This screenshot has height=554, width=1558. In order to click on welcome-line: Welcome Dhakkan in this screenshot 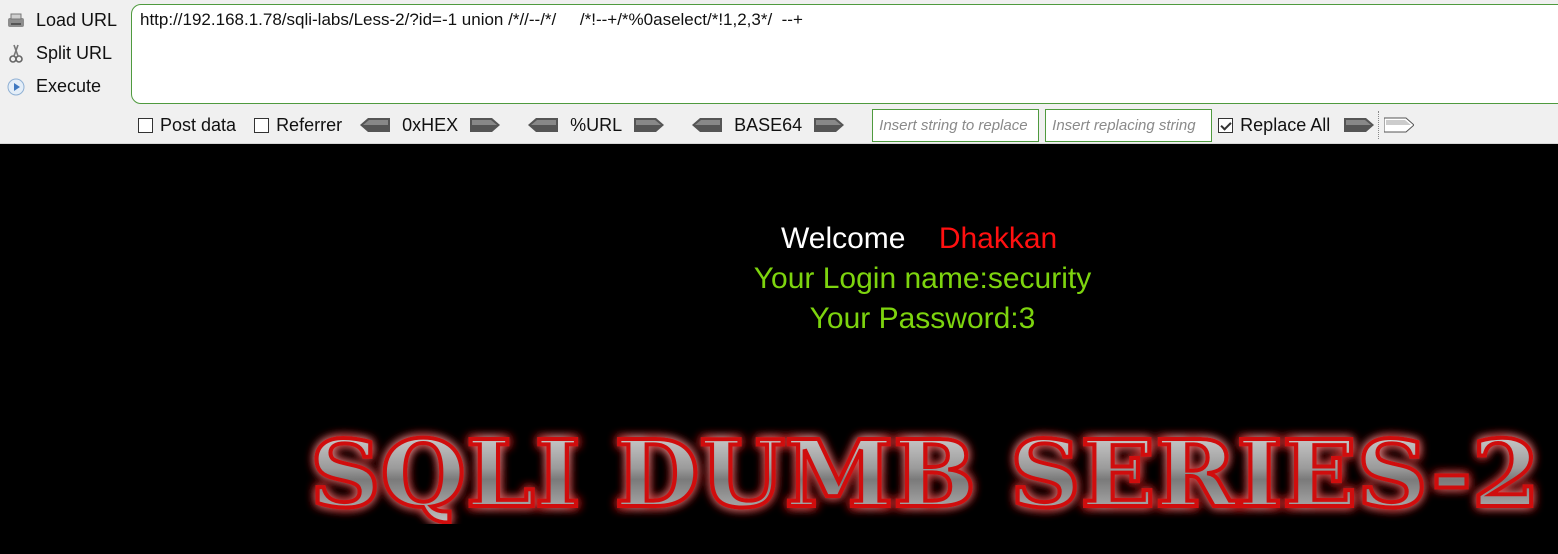, I will do `click(919, 239)`.